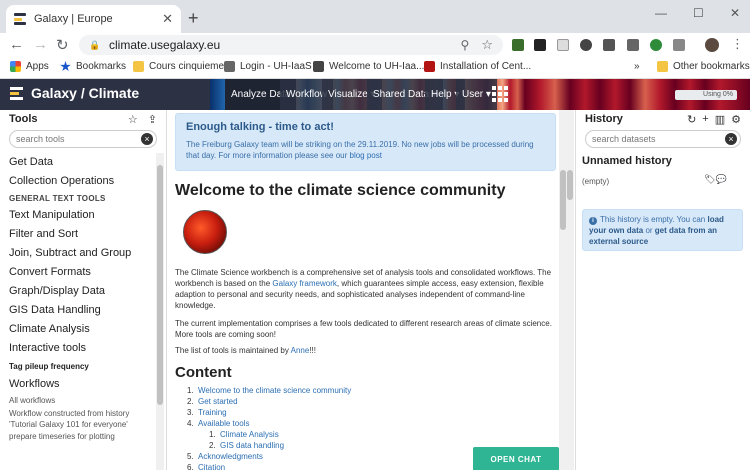 The height and width of the screenshot is (470, 750). Describe the element at coordinates (74, 93) in the screenshot. I see `galaxy-brand: Galaxy / Climate` at that location.